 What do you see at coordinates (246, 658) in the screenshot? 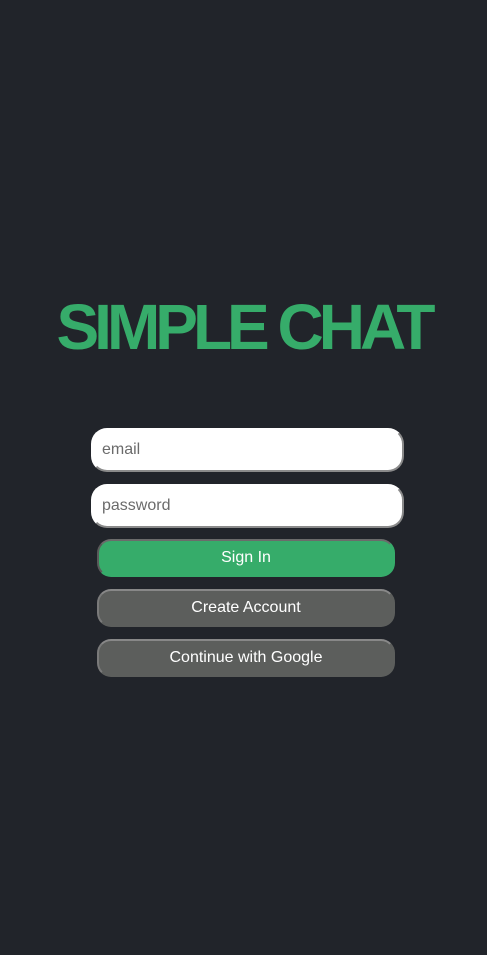
I see `continue-with-google-button: Continue with Google` at bounding box center [246, 658].